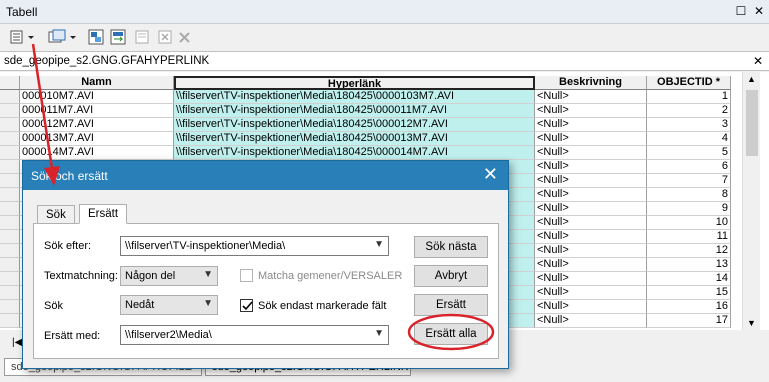 The height and width of the screenshot is (382, 769). I want to click on annotation-arrowhead, so click(52, 176).